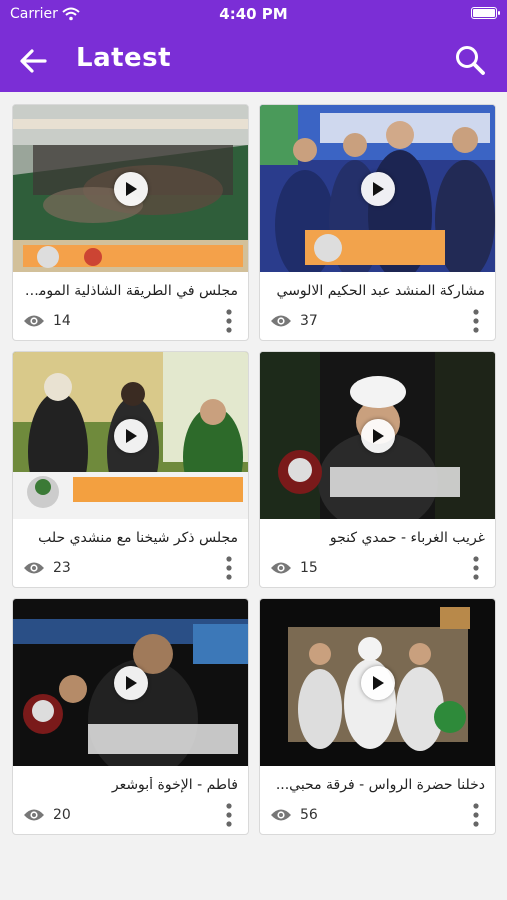 The image size is (507, 900). I want to click on status-time: 4:40 PM, so click(253, 14).